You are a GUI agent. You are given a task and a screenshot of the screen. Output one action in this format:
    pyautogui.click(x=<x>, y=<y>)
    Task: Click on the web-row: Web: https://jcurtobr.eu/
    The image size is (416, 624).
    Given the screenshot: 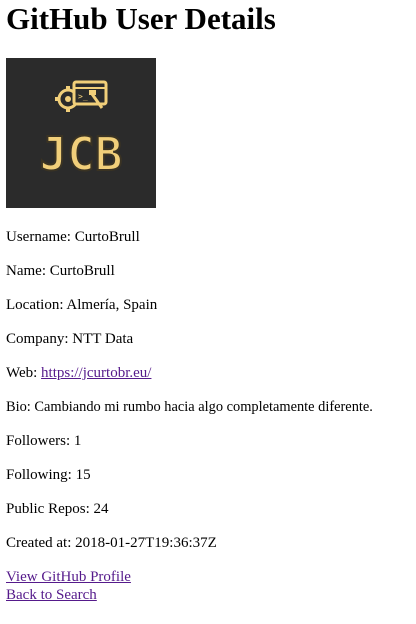 What is the action you would take?
    pyautogui.click(x=78, y=373)
    